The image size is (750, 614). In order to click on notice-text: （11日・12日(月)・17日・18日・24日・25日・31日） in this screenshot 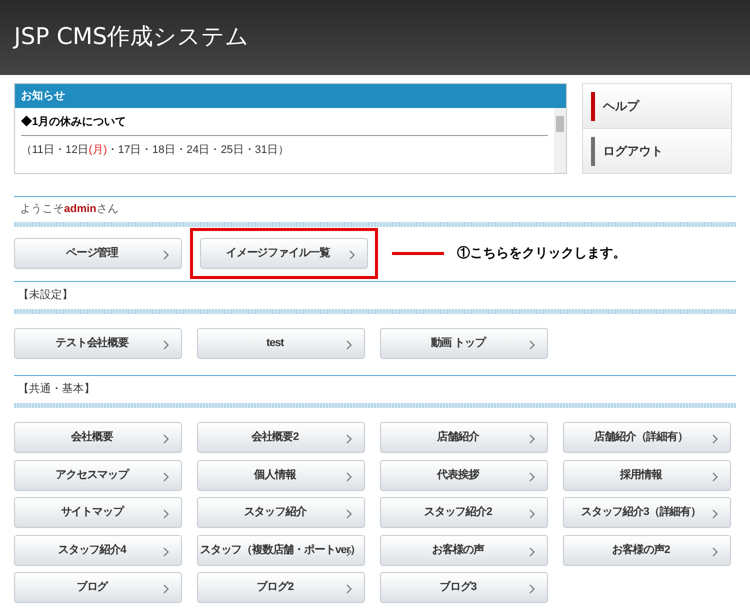, I will do `click(155, 150)`.